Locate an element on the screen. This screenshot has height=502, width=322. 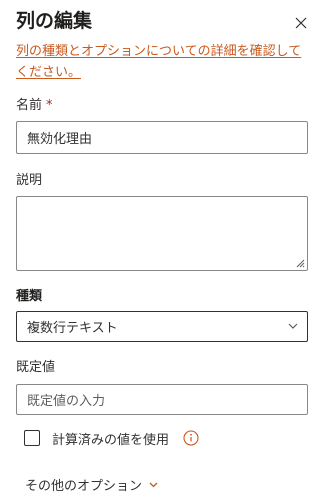
calculated-value-option: 計算済みの値を使用 is located at coordinates (111, 438).